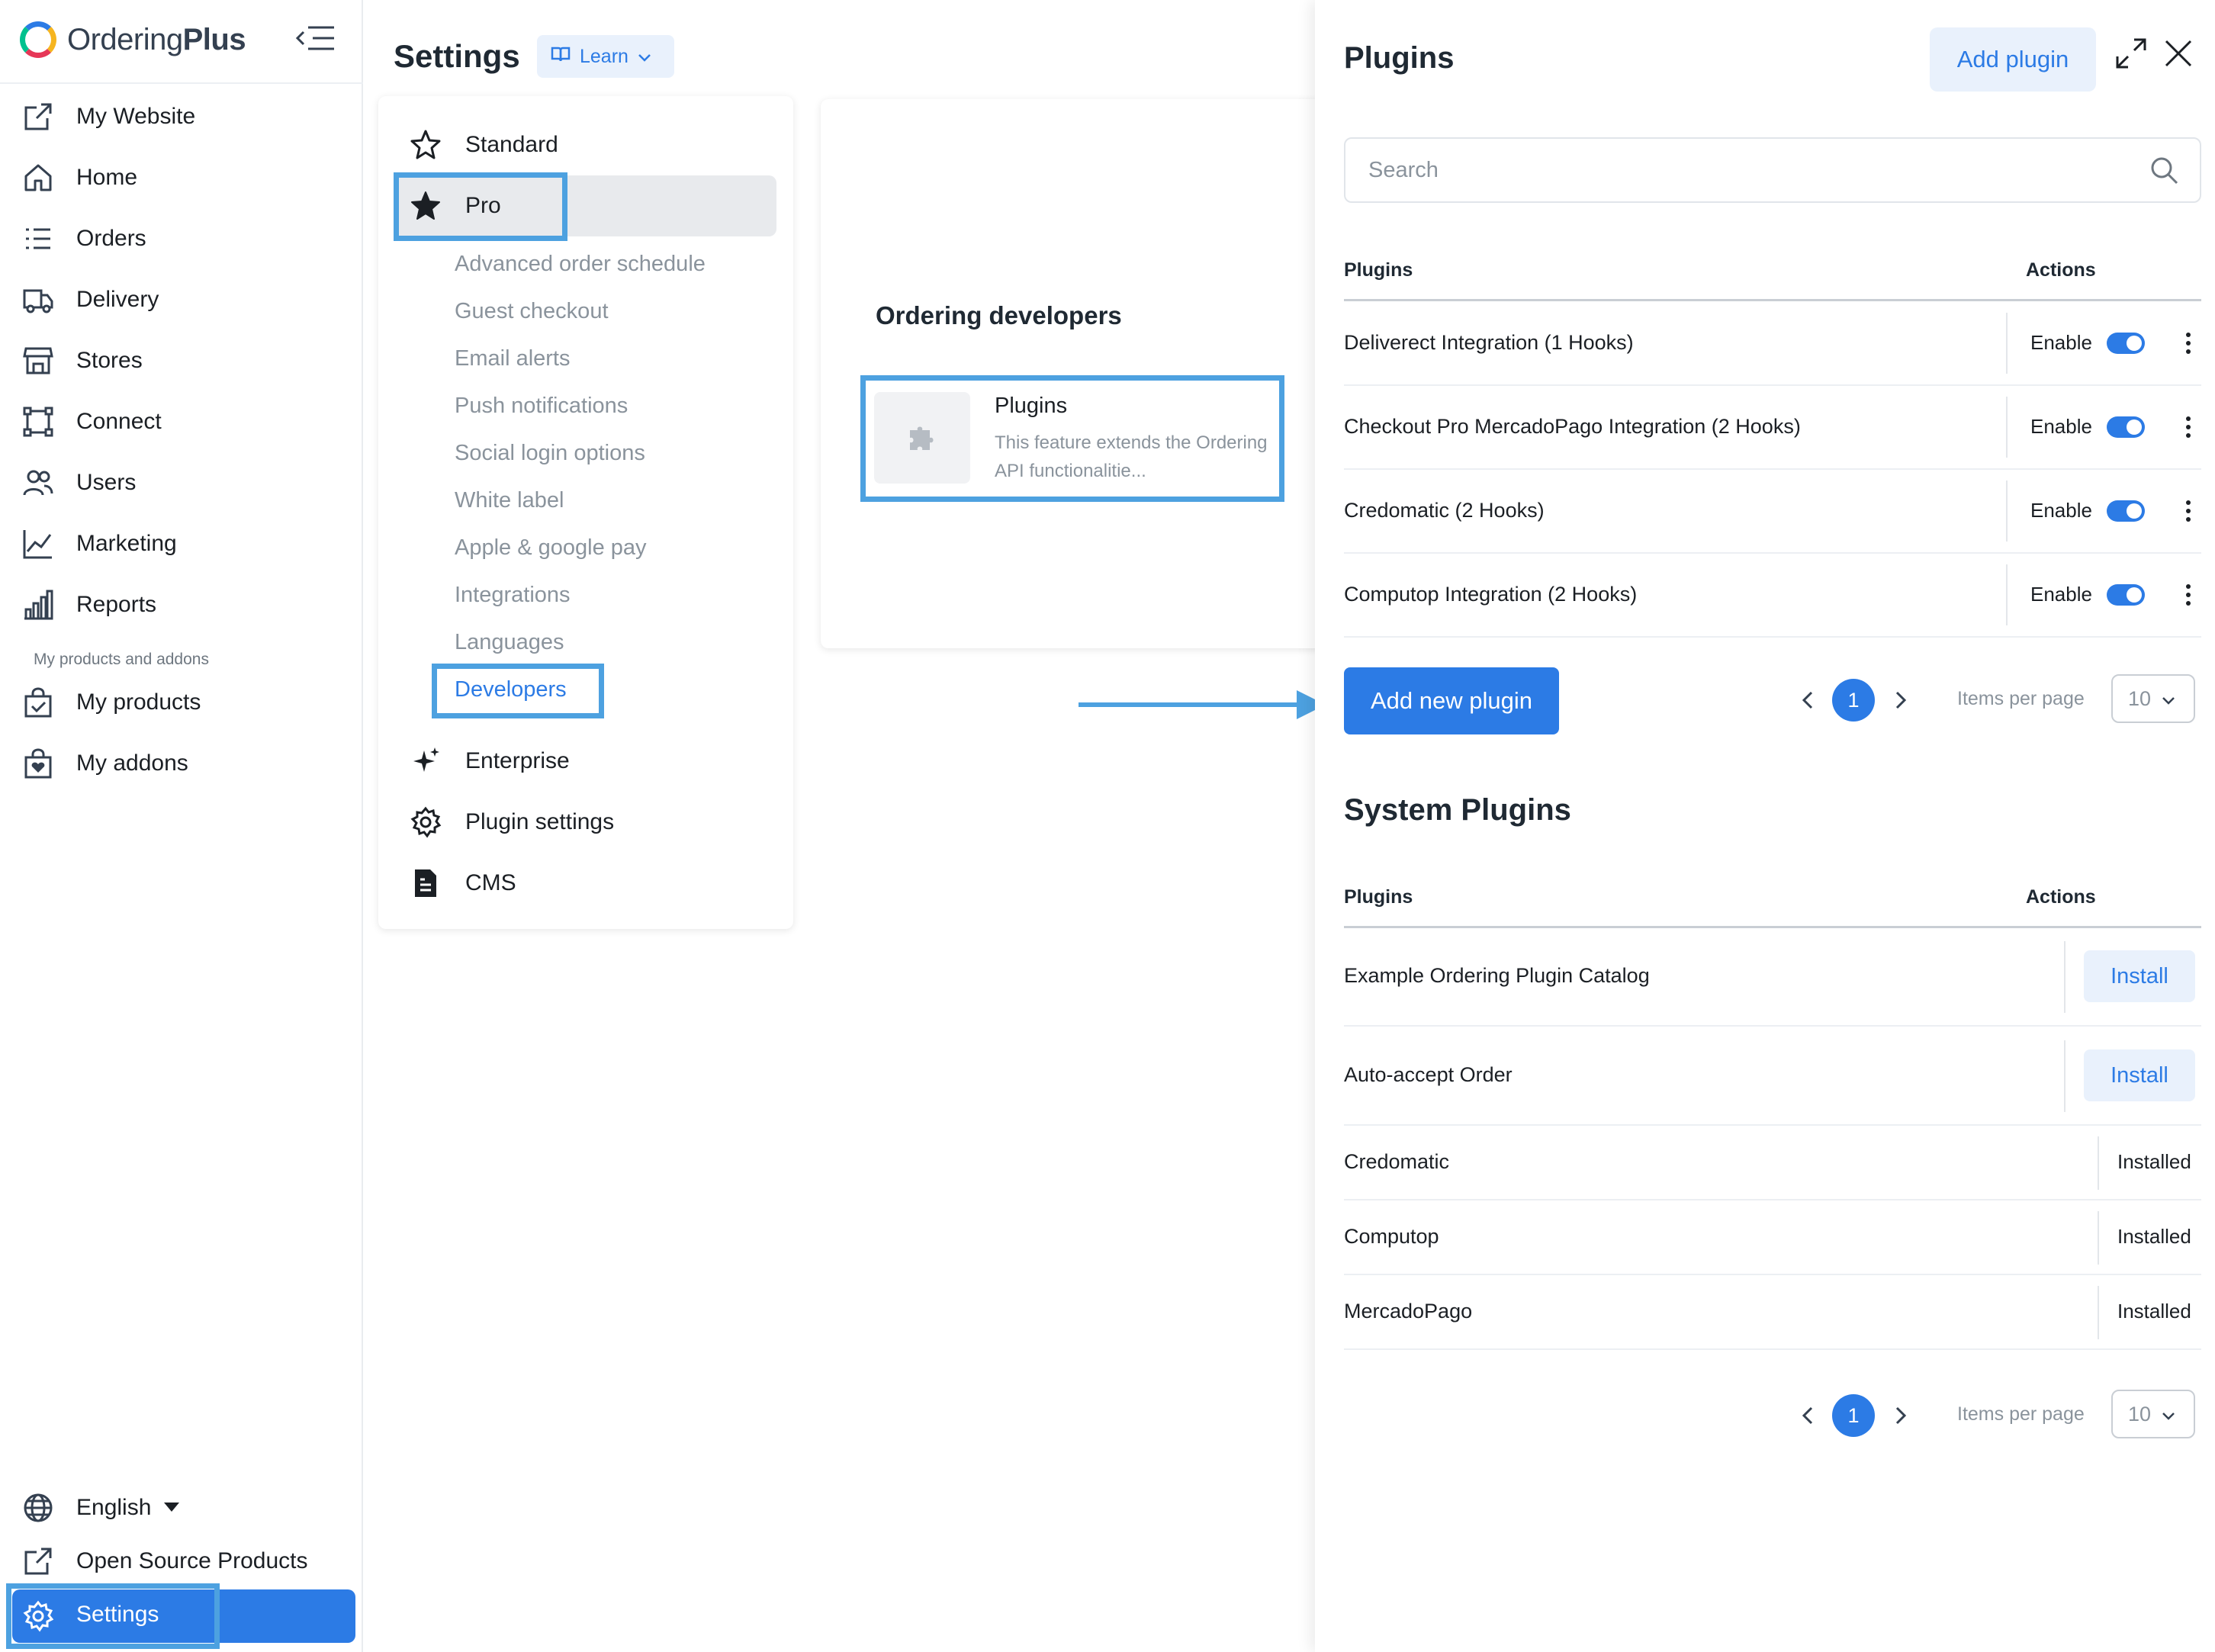 Image resolution: width=2215 pixels, height=1652 pixels. What do you see at coordinates (38, 1562) in the screenshot?
I see `external-link-icon` at bounding box center [38, 1562].